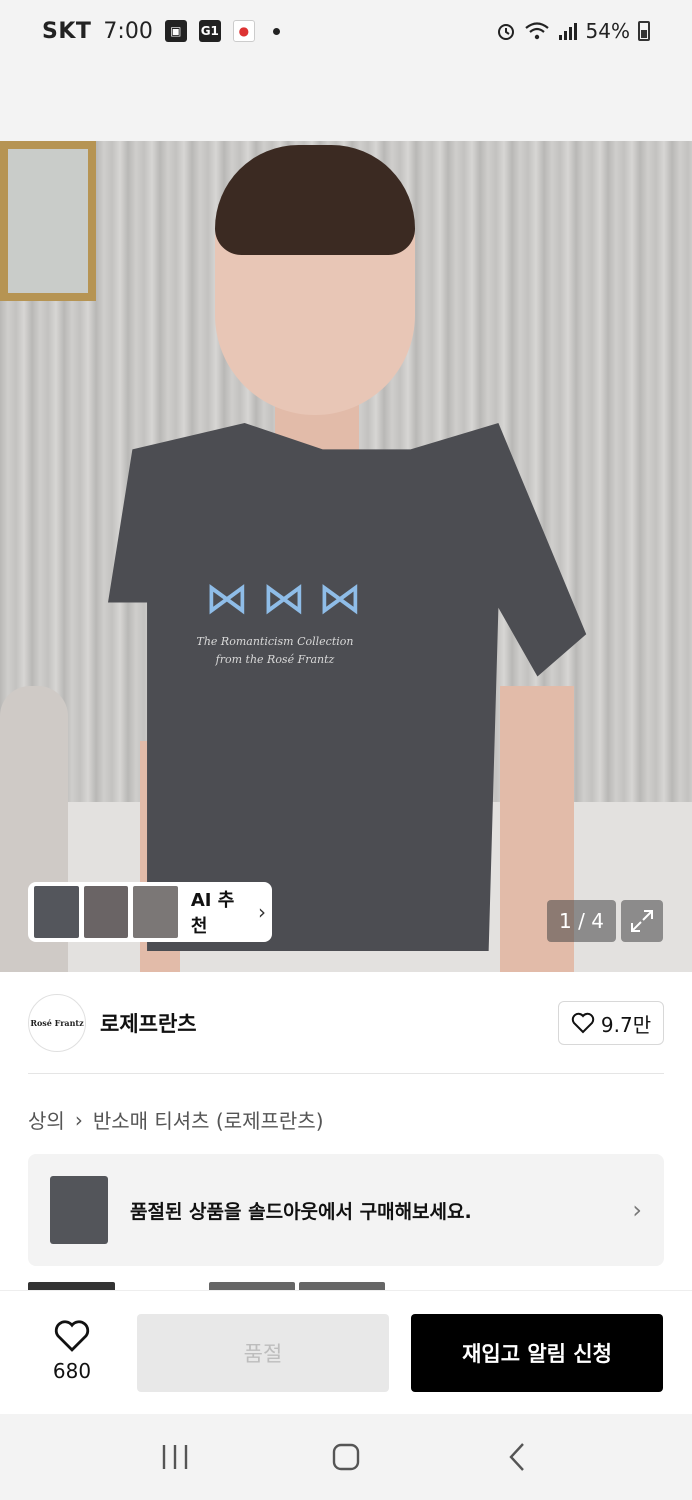  I want to click on status-right: 54%, so click(573, 31).